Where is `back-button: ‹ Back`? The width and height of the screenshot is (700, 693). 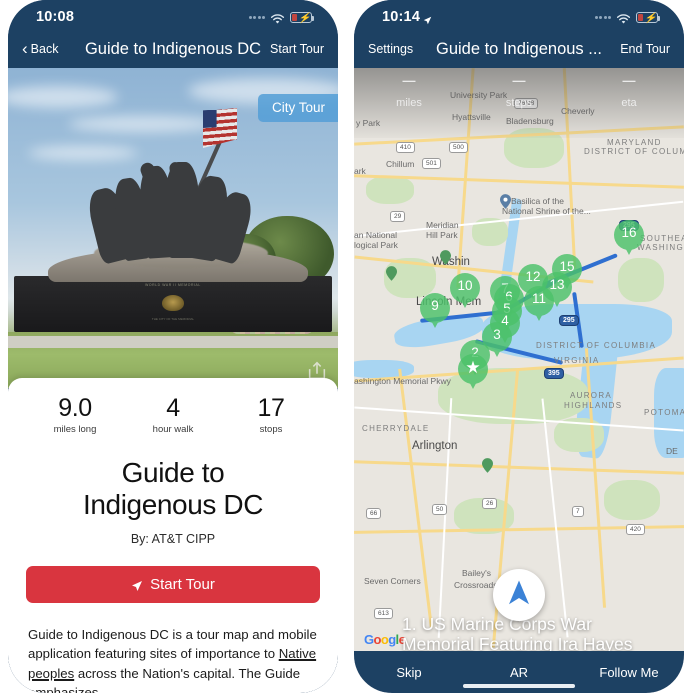
back-button: ‹ Back is located at coordinates (40, 48).